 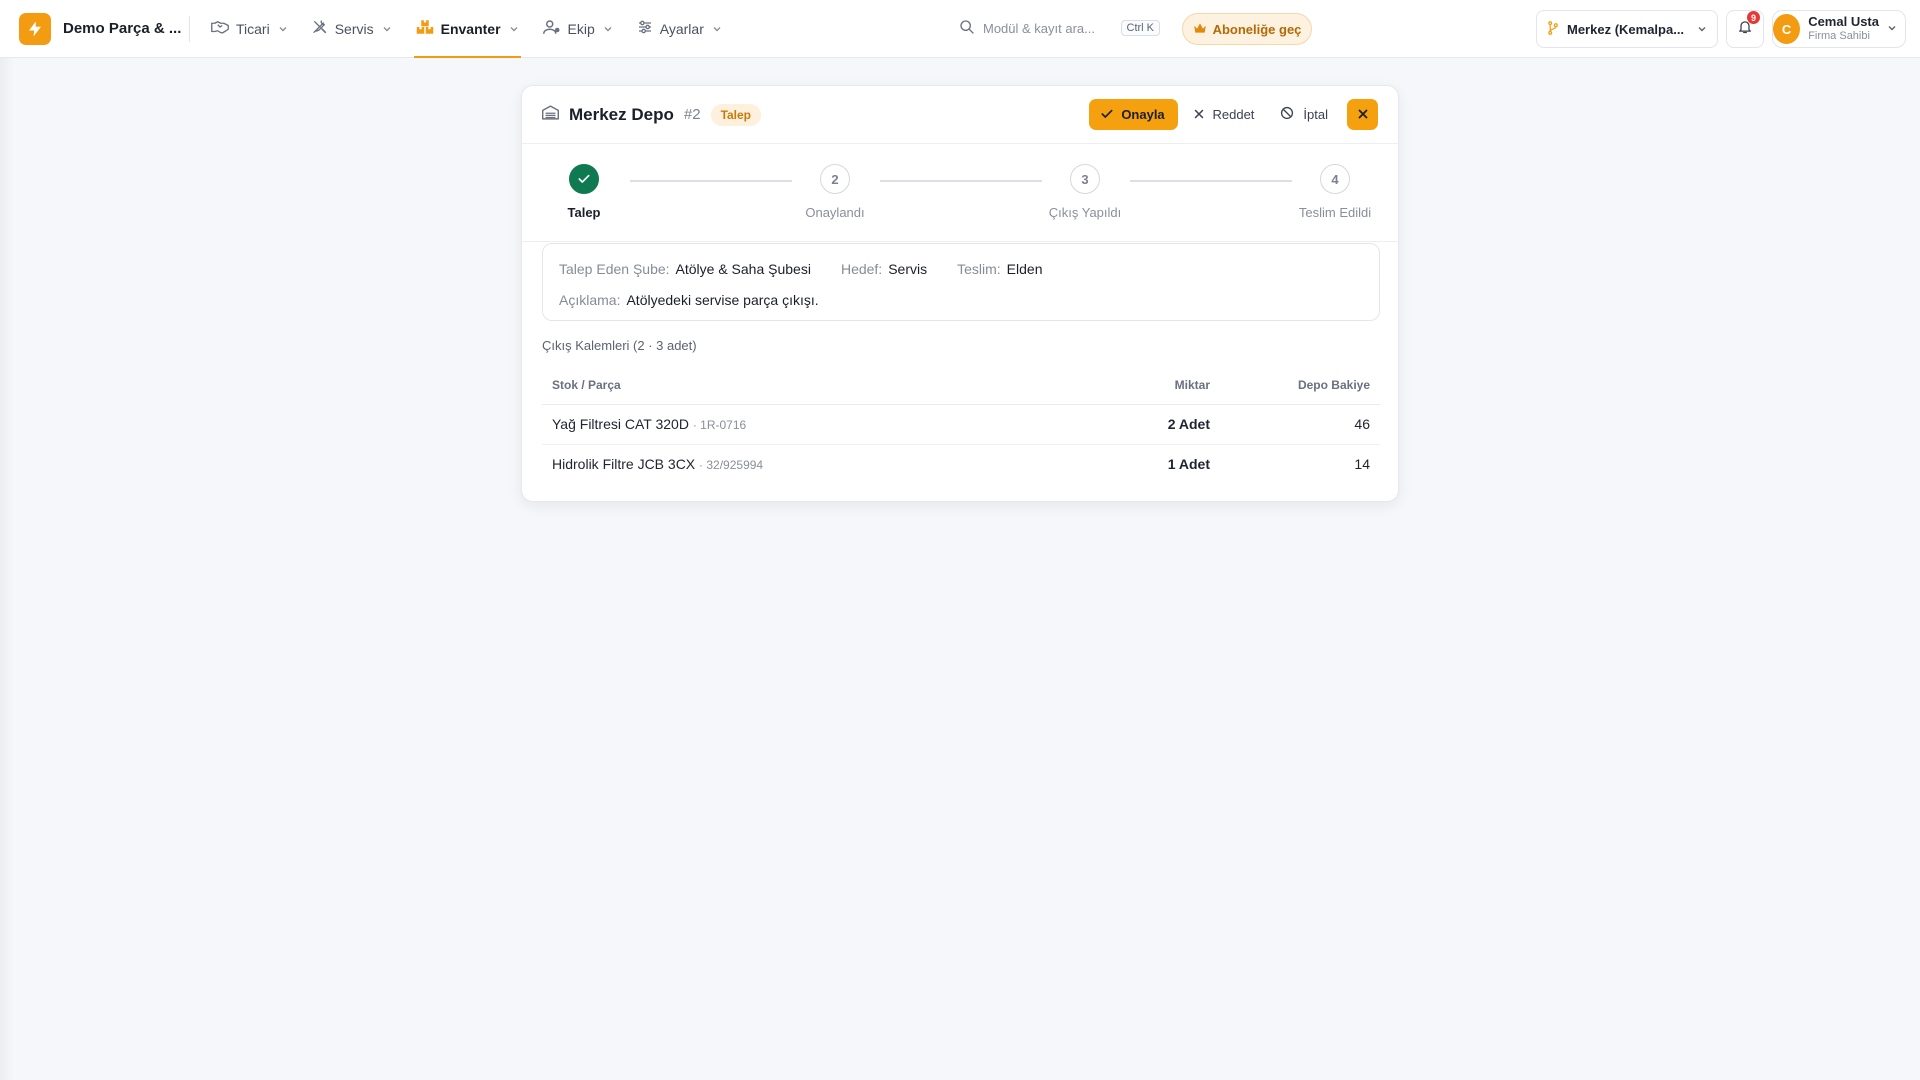 I want to click on requesting-branch: Talep Eden Şube: Atölye & Saha Şubesi, so click(x=685, y=269).